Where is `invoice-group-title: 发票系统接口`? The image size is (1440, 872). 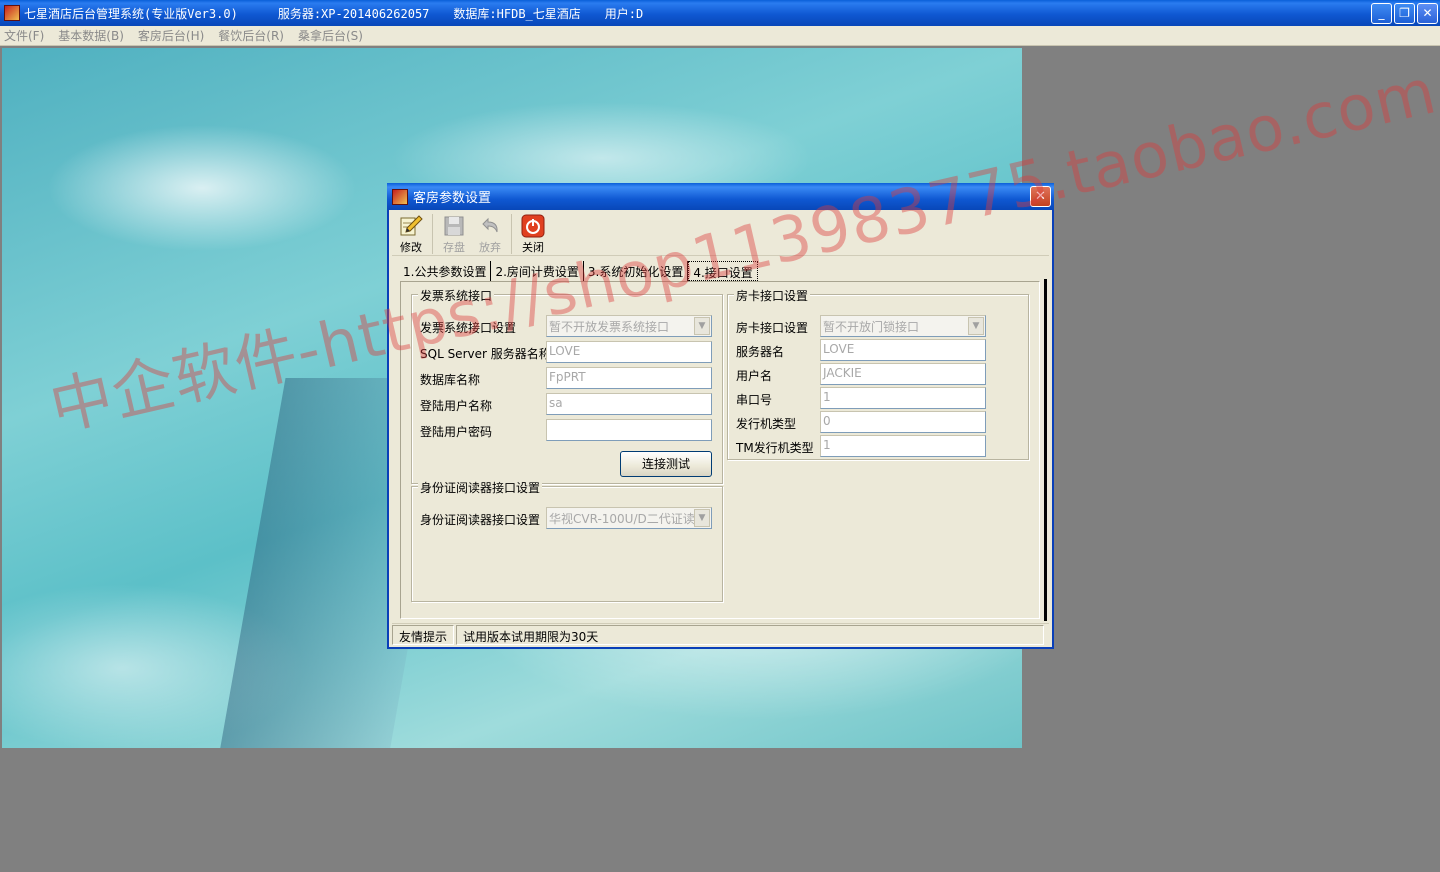
invoice-group-title: 发票系统接口 is located at coordinates (456, 295).